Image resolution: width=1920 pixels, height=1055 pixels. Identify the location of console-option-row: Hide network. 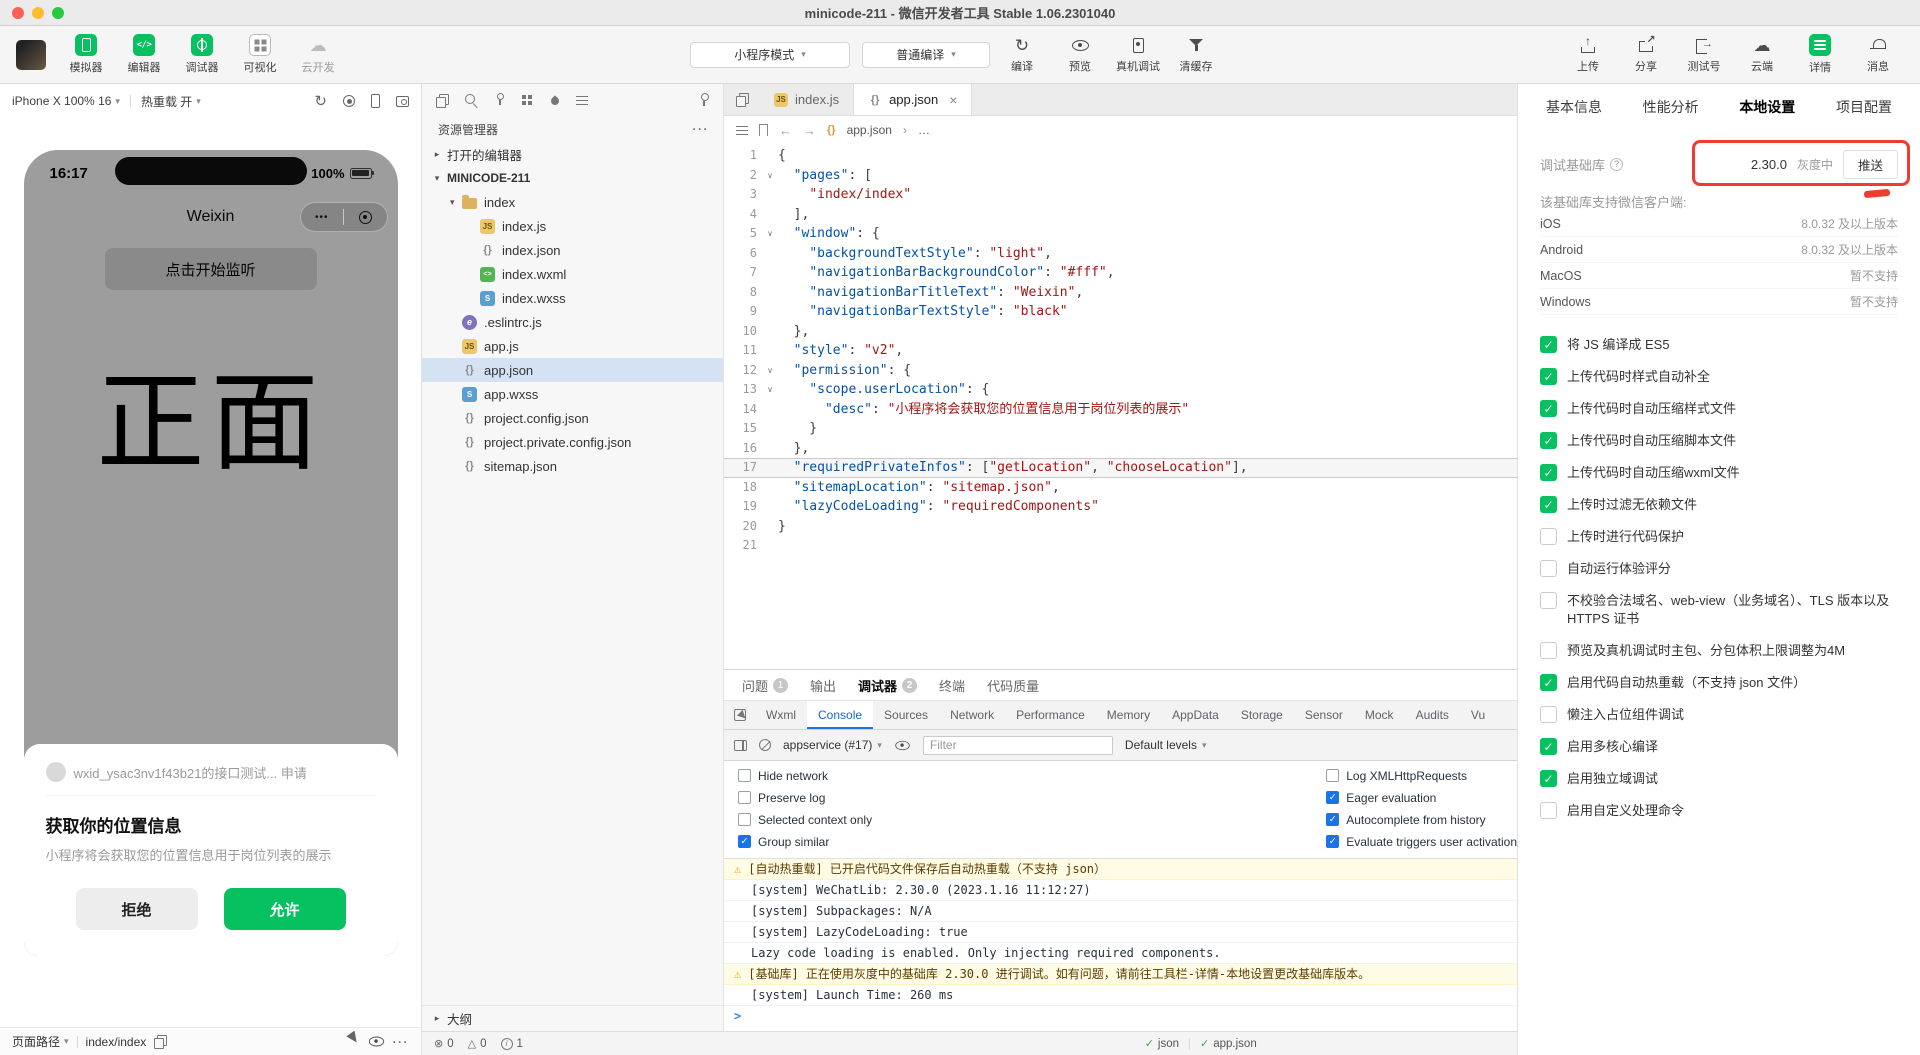
(1032, 775).